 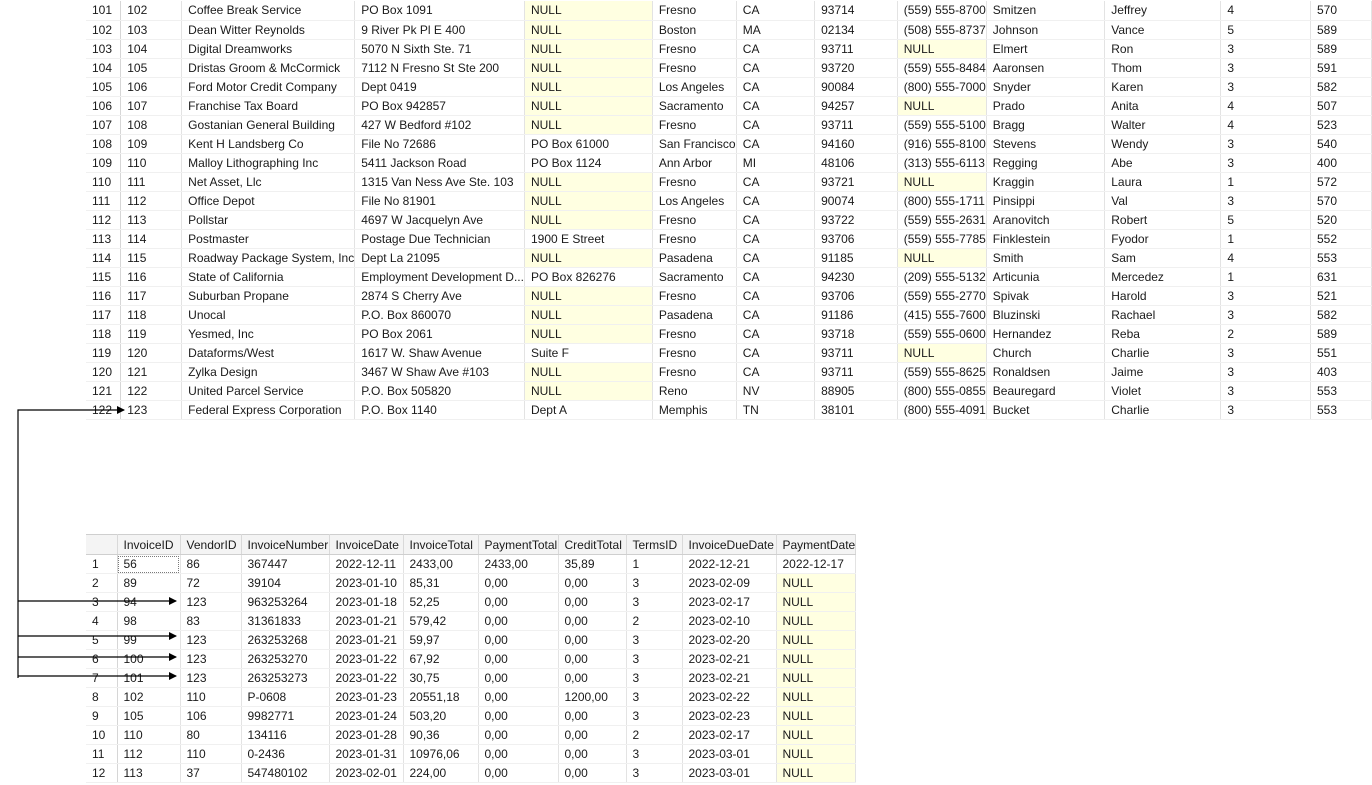 What do you see at coordinates (104, 49) in the screenshot?
I see `row-number: 103` at bounding box center [104, 49].